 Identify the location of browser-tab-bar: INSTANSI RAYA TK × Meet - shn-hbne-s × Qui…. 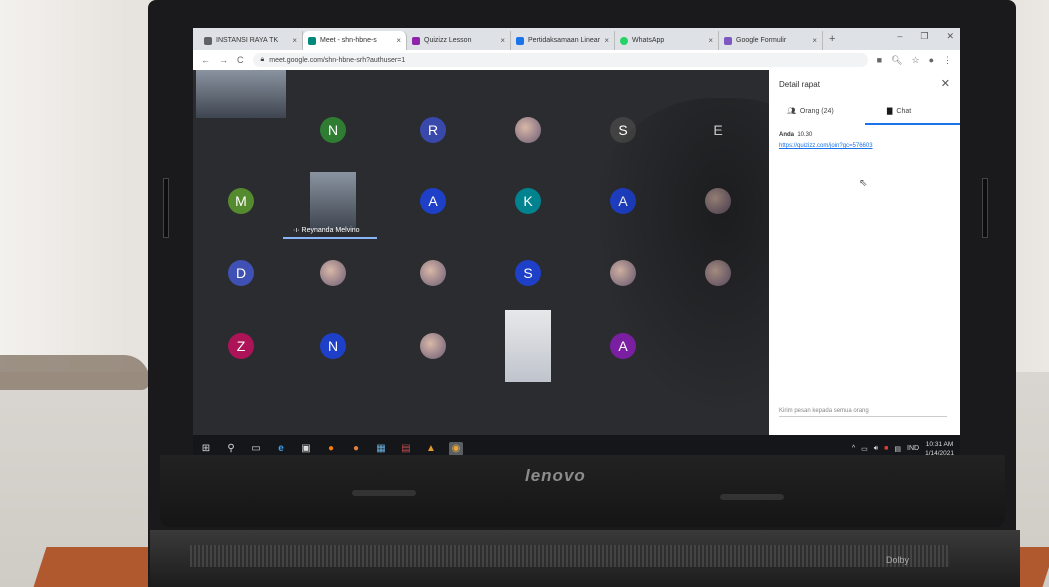
(576, 39).